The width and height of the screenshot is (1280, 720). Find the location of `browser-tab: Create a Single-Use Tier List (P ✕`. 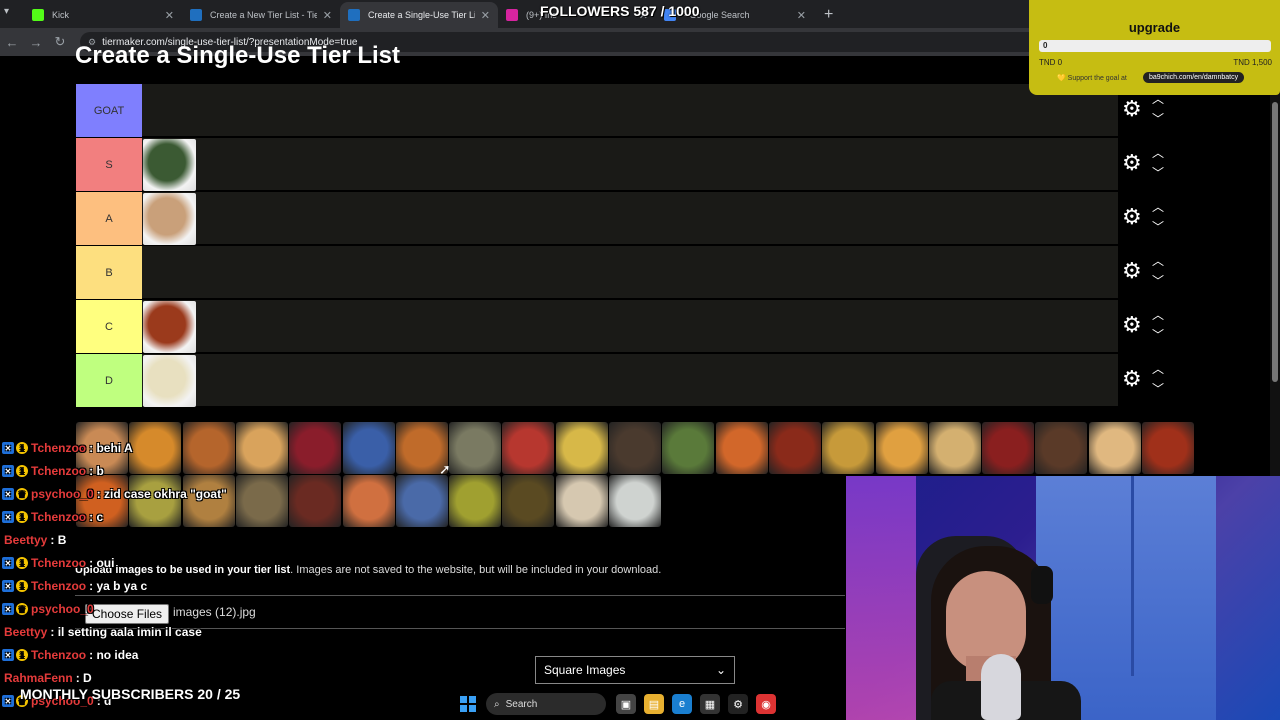

browser-tab: Create a Single-Use Tier List (P ✕ is located at coordinates (419, 15).